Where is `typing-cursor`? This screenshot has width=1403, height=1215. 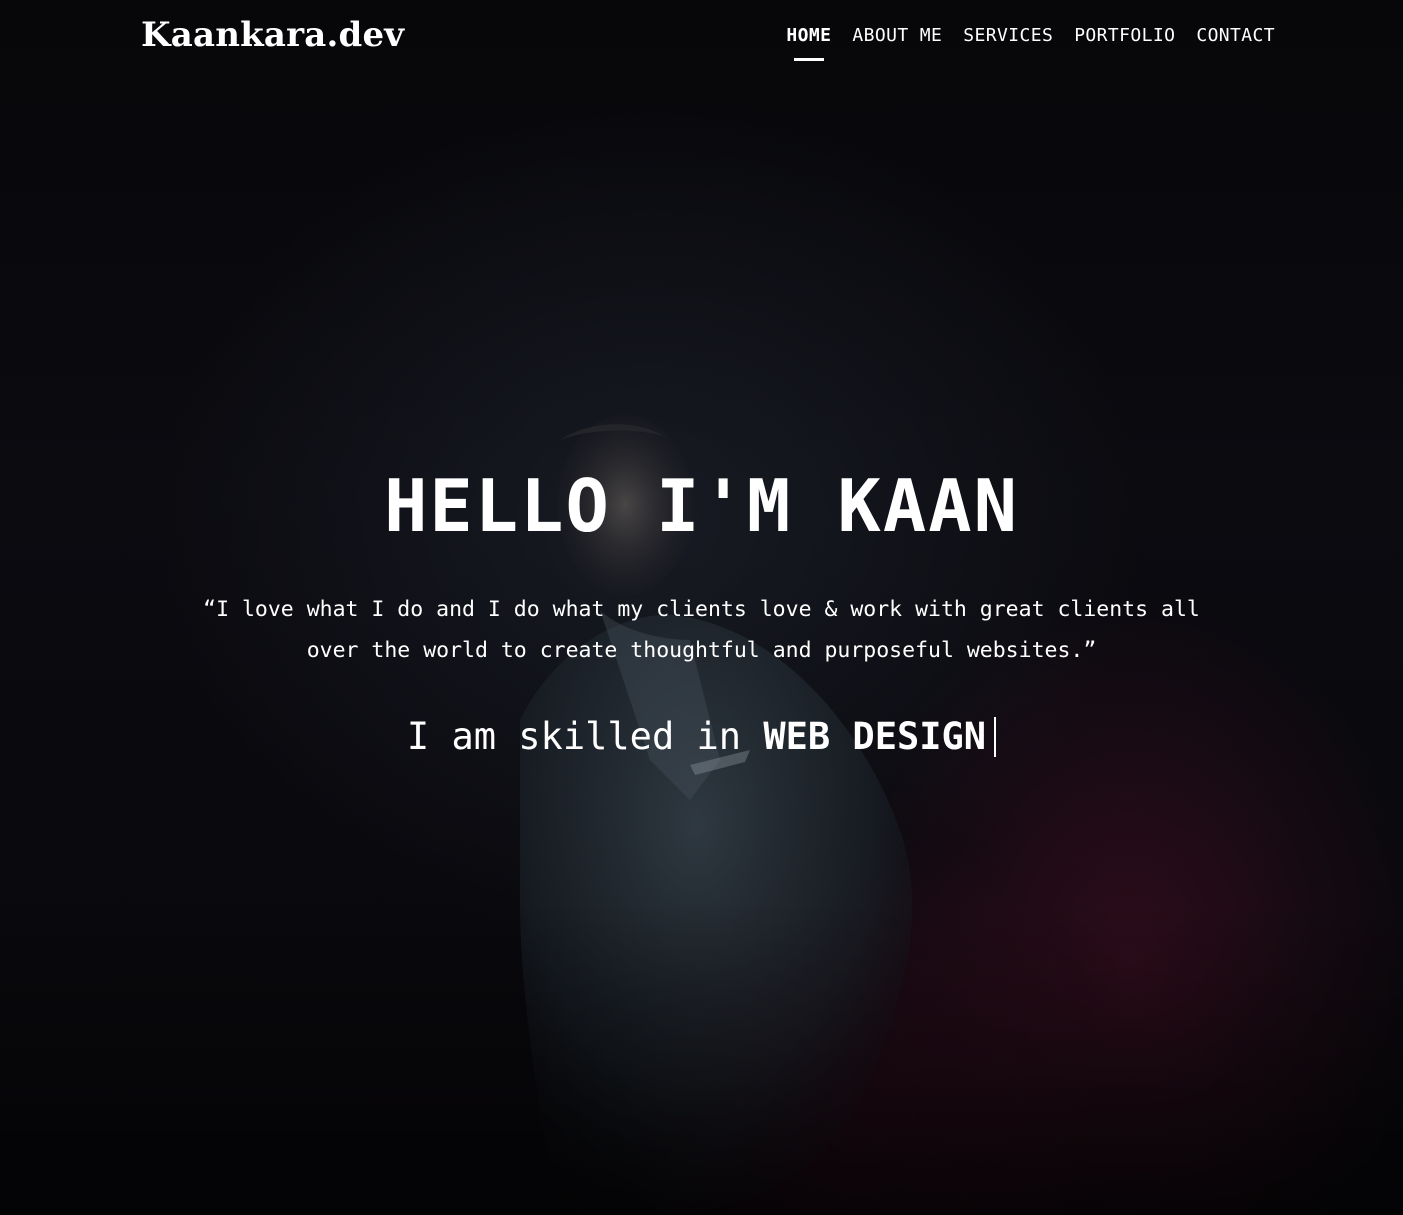
typing-cursor is located at coordinates (995, 737).